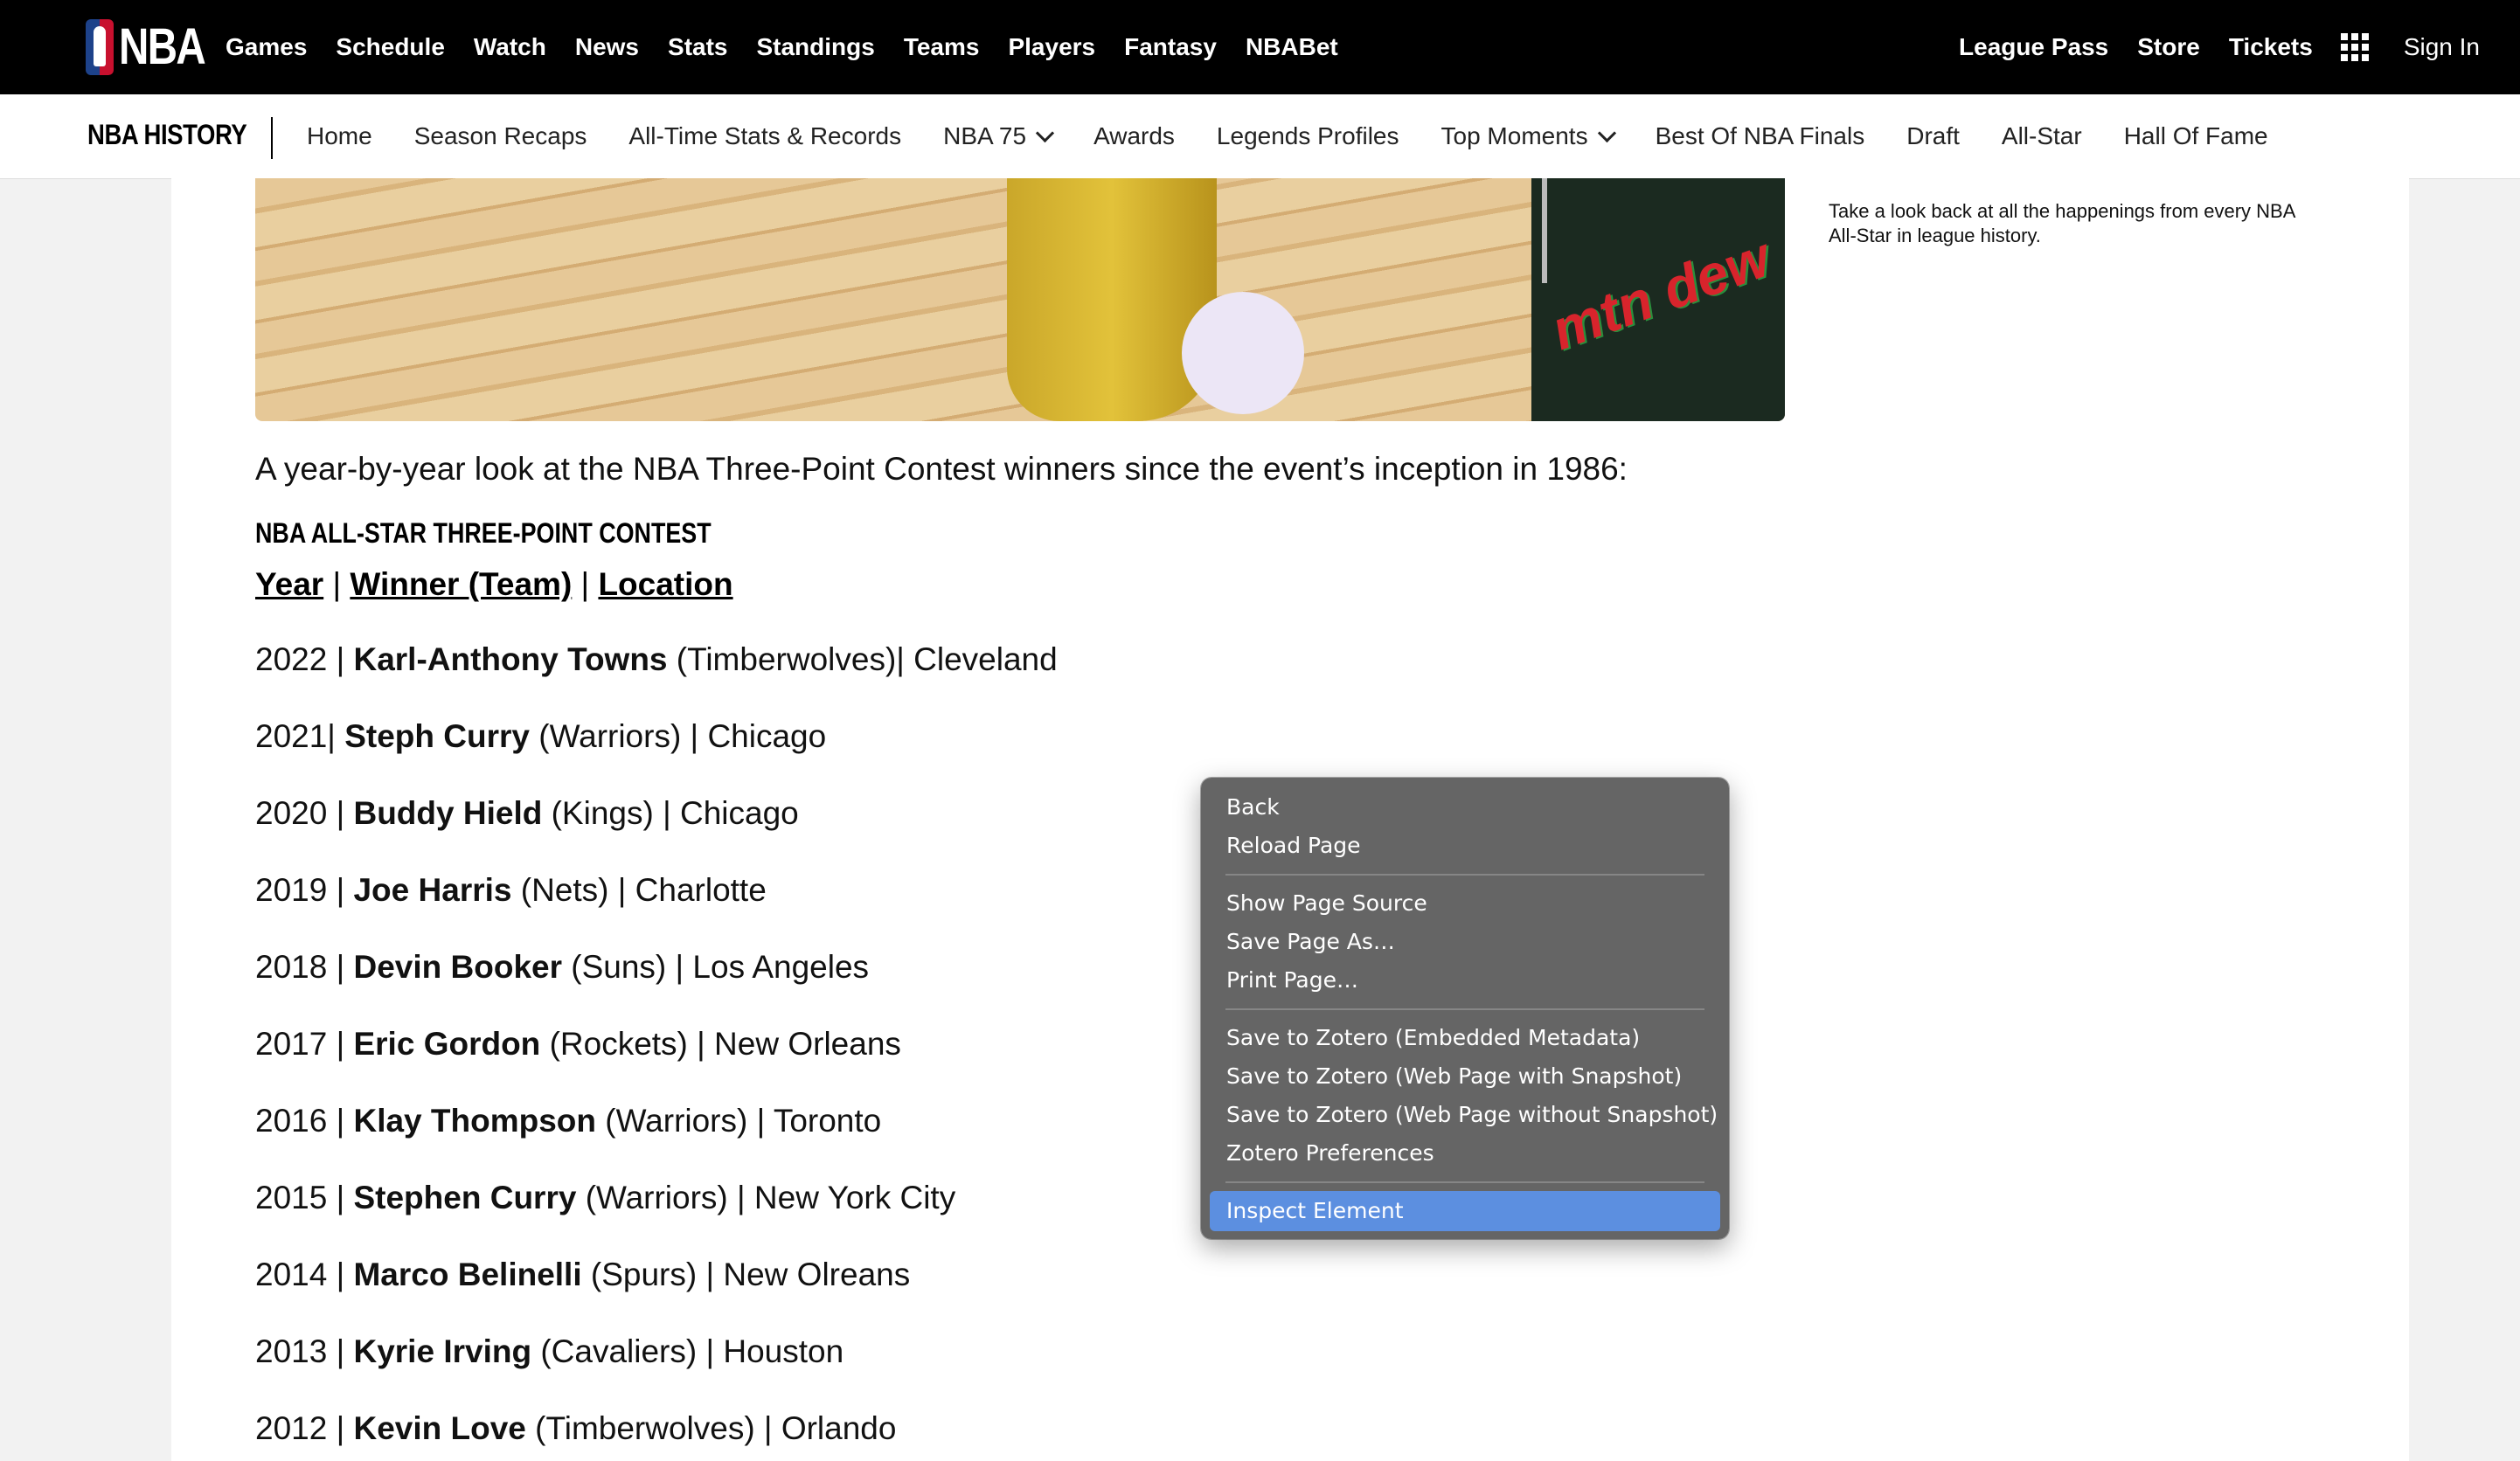 The image size is (2520, 1461). Describe the element at coordinates (766, 1197) in the screenshot. I see `row-team-location: (Warriors) | New York City` at that location.